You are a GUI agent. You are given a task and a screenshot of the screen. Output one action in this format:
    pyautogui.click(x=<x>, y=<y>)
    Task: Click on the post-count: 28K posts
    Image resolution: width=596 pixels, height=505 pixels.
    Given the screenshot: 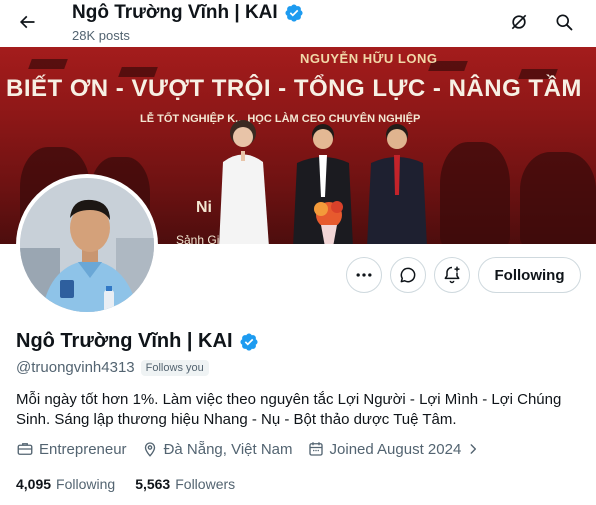 What is the action you would take?
    pyautogui.click(x=101, y=35)
    